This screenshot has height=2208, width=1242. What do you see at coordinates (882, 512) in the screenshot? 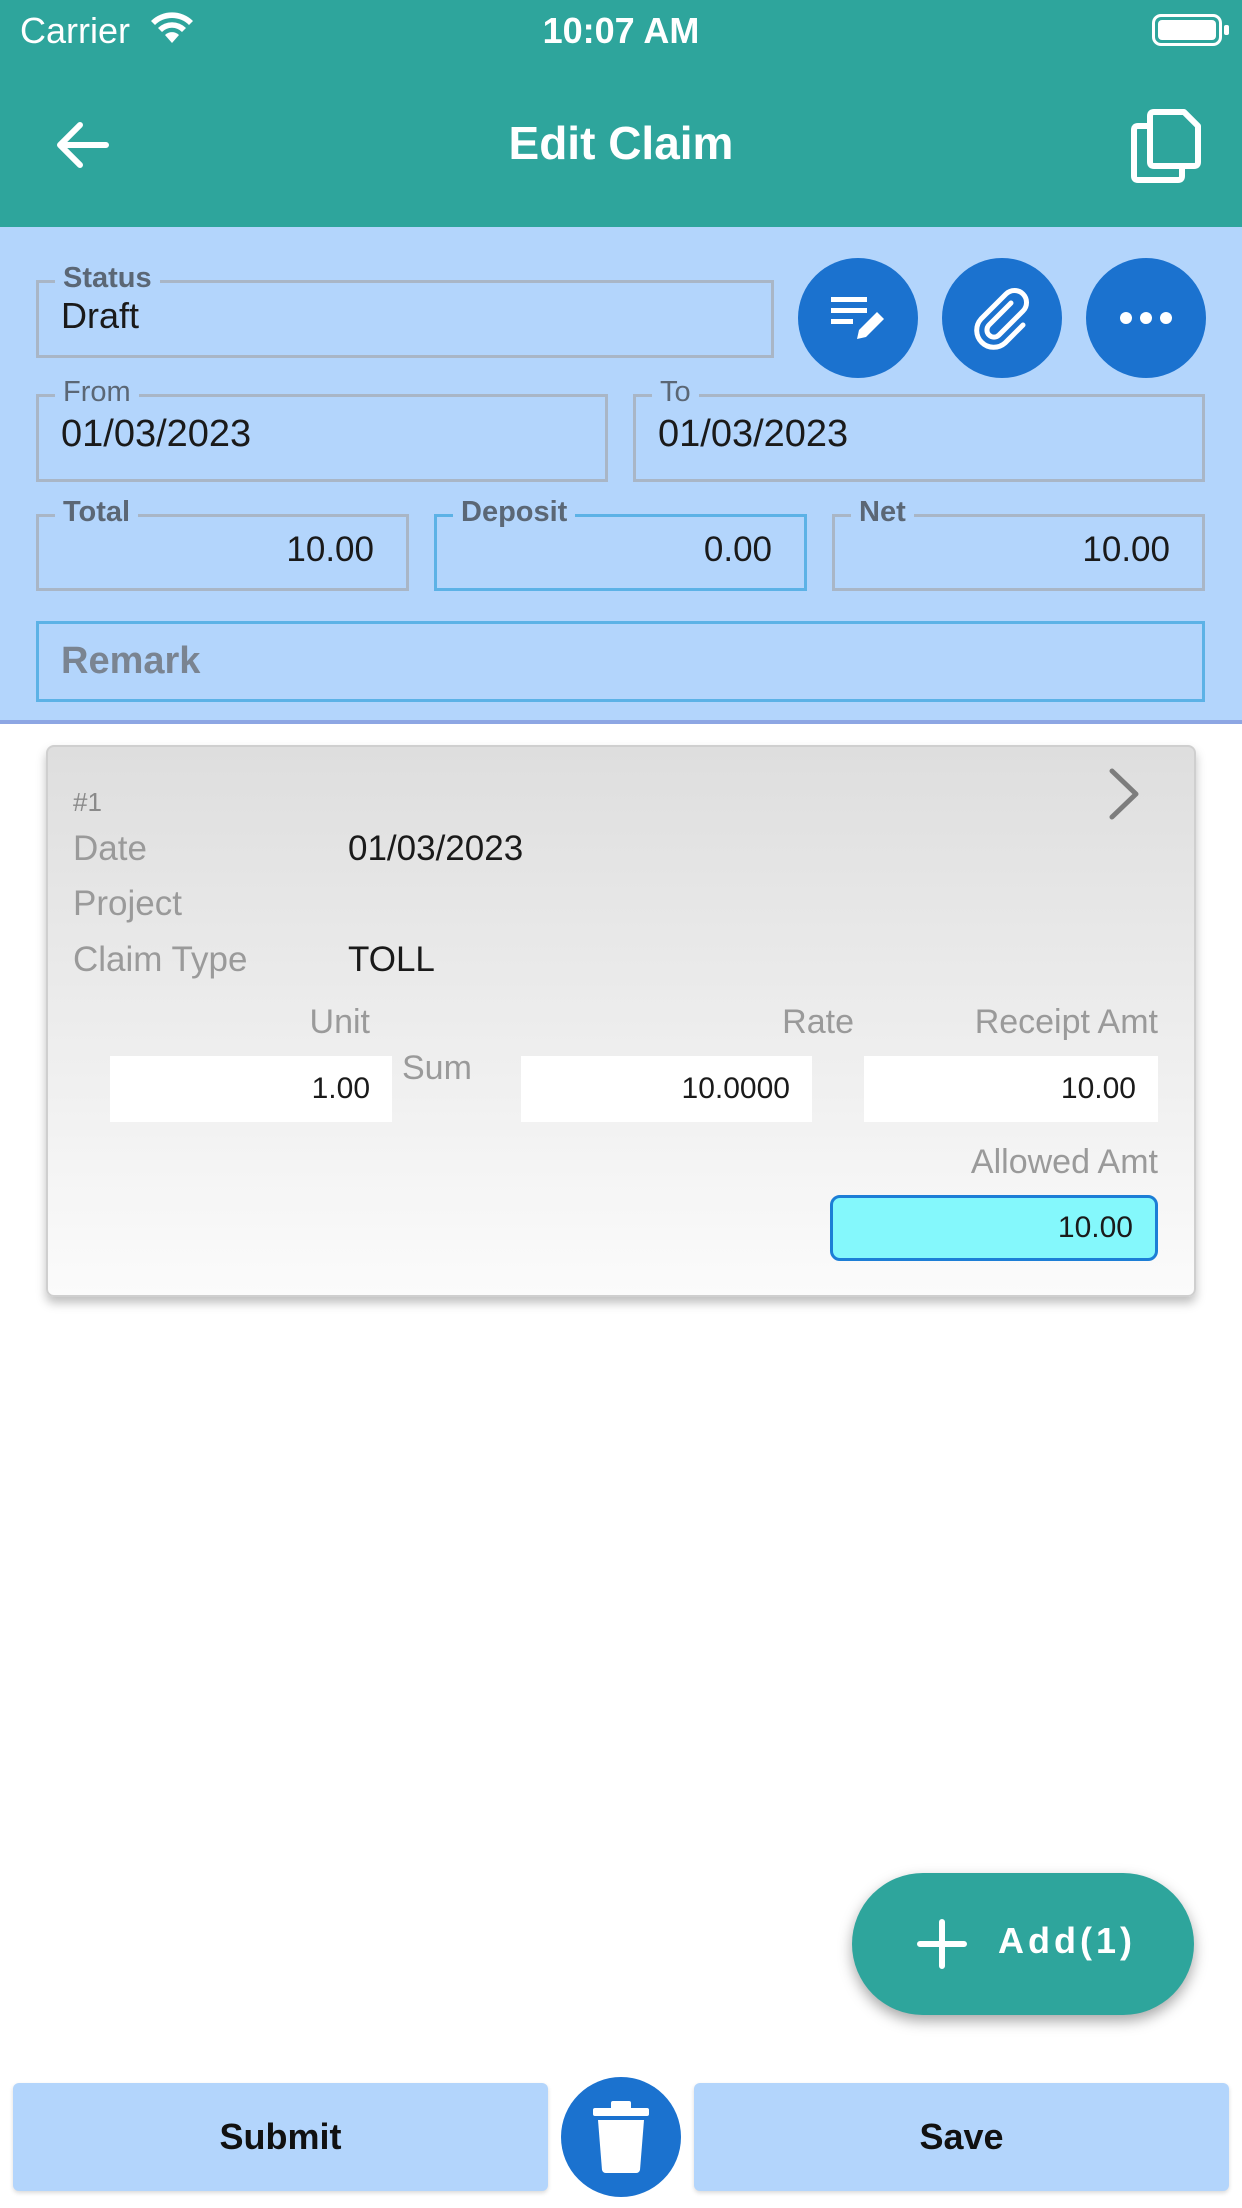
I see `net-label: Net` at bounding box center [882, 512].